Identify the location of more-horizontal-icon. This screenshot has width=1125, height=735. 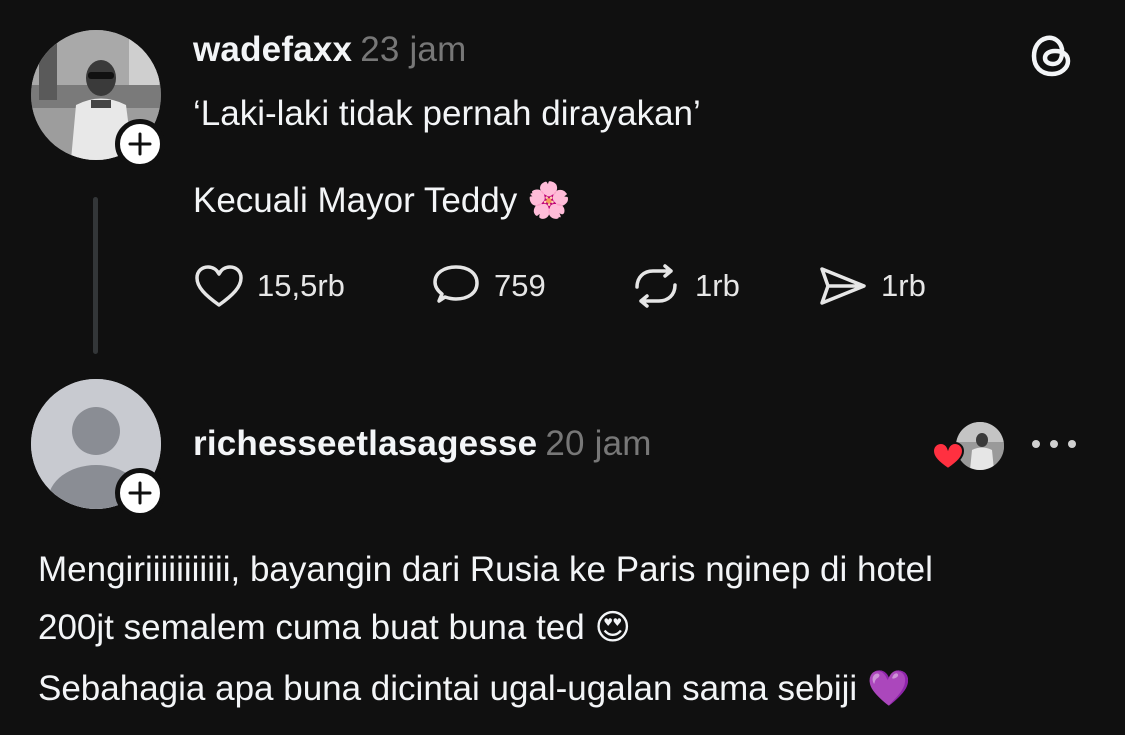
(1054, 444).